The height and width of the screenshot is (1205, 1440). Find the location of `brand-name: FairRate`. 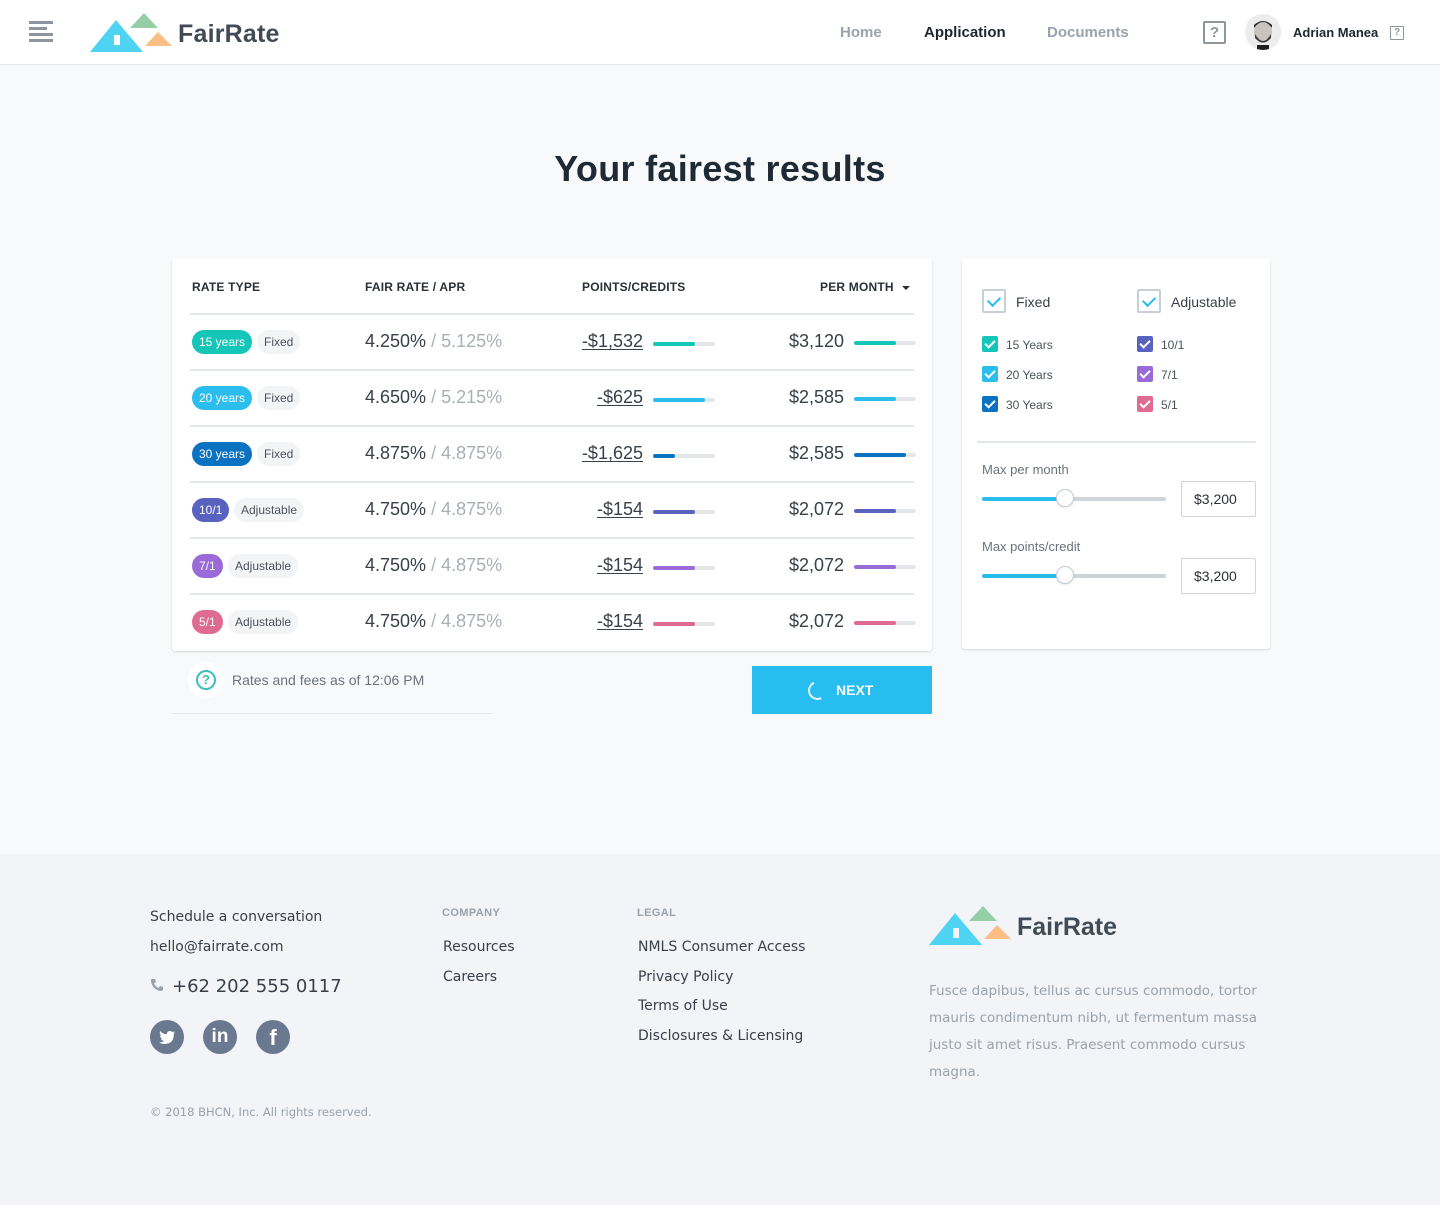

brand-name: FairRate is located at coordinates (229, 34).